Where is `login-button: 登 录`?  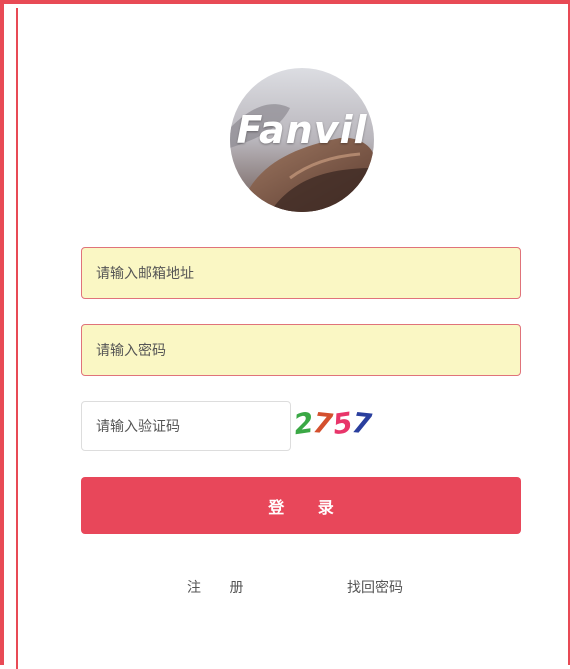
login-button: 登 录 is located at coordinates (301, 505).